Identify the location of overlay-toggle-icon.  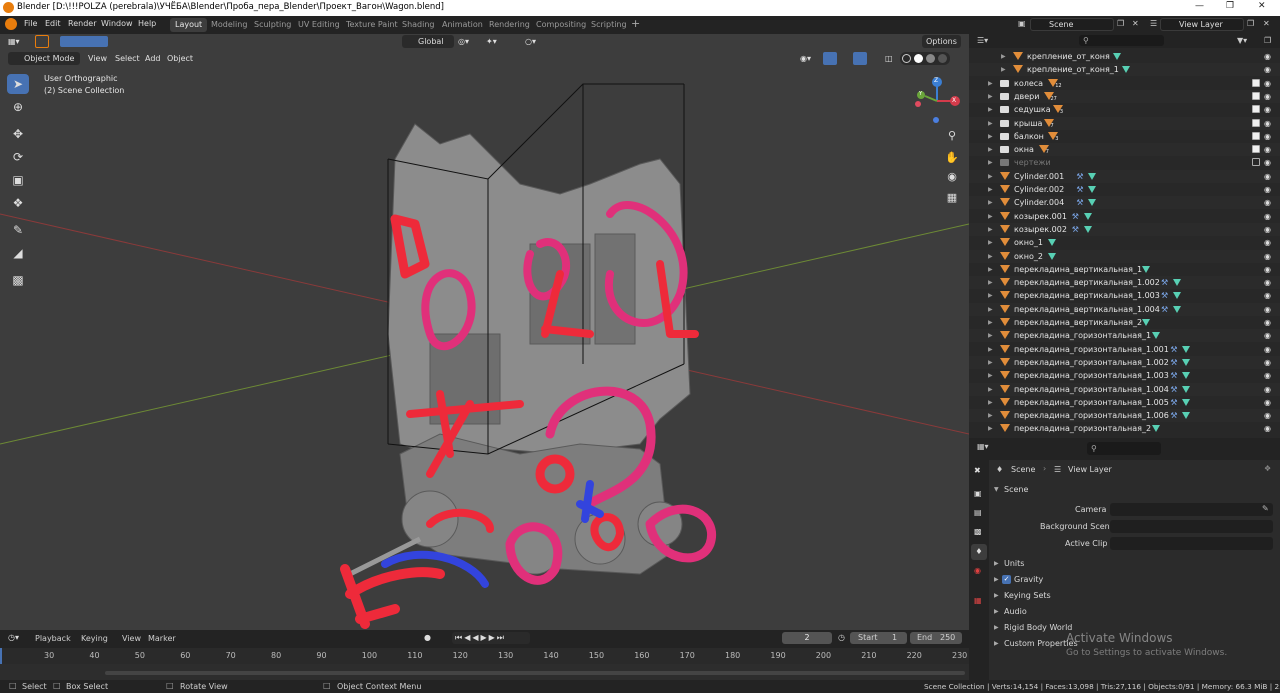
(860, 58).